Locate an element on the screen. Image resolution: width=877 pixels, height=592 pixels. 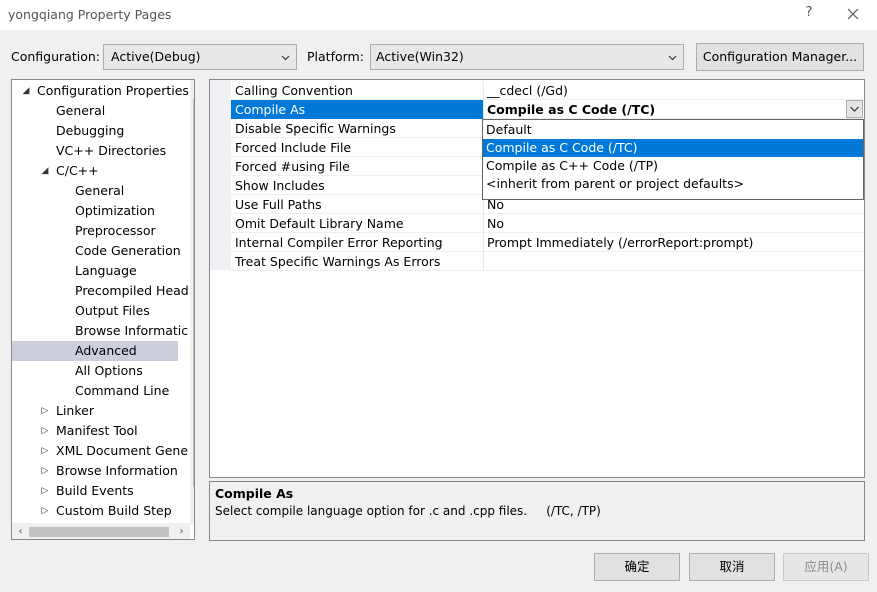
tree-item-label: Custom Build Step is located at coordinates (114, 510).